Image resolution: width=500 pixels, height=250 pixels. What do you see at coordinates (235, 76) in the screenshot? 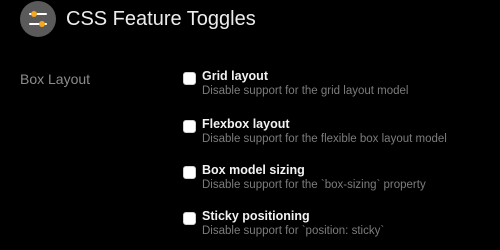
I see `option-title: Grid layout` at bounding box center [235, 76].